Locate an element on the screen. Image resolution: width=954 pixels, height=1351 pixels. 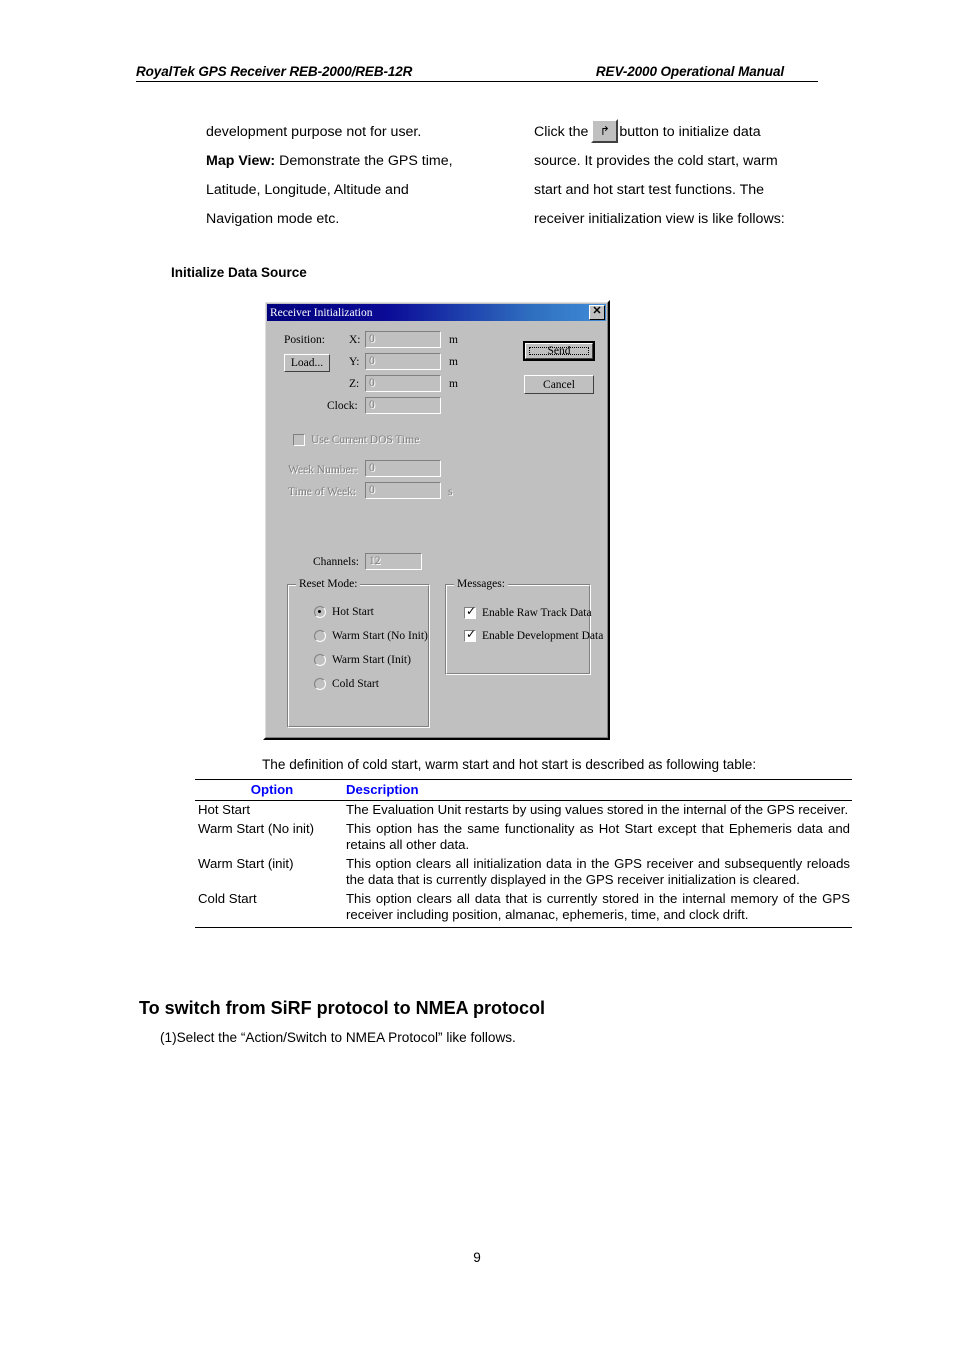
radio-hot-start: Hot Start is located at coordinates (344, 612).